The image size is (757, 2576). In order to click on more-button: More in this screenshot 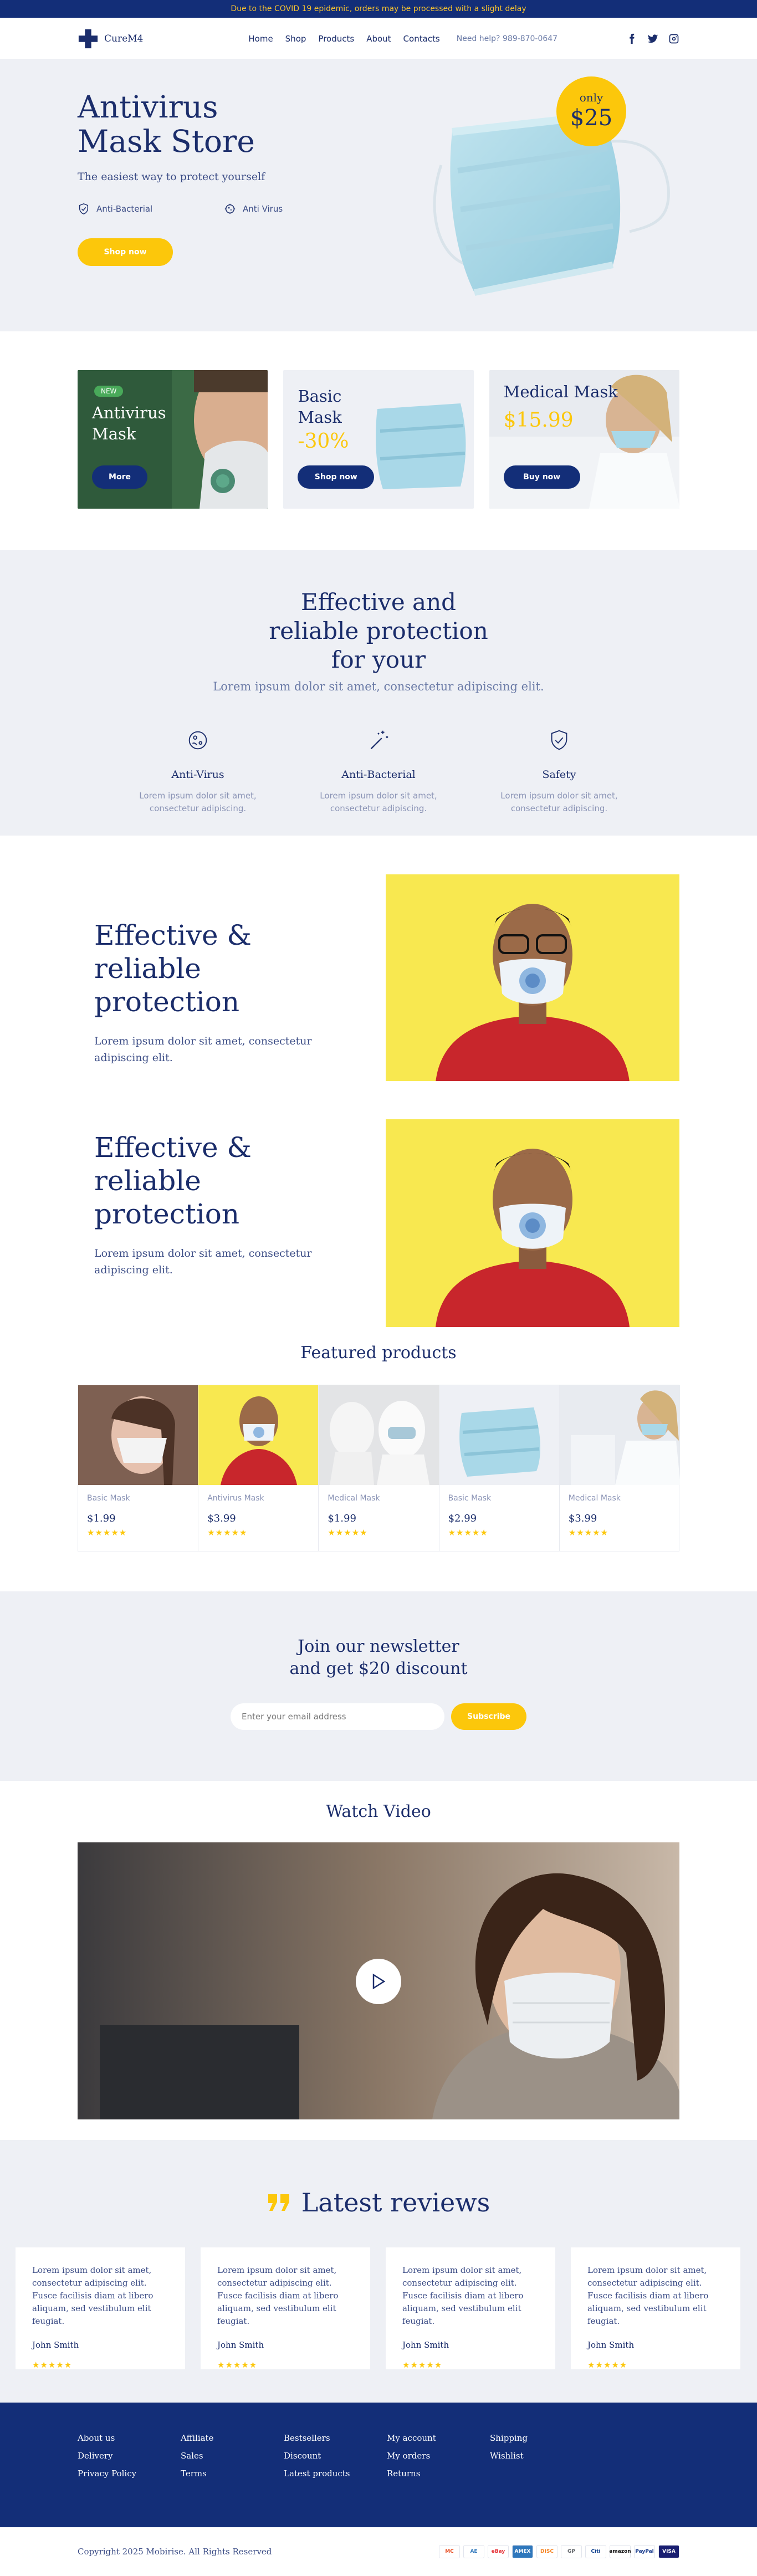, I will do `click(119, 477)`.